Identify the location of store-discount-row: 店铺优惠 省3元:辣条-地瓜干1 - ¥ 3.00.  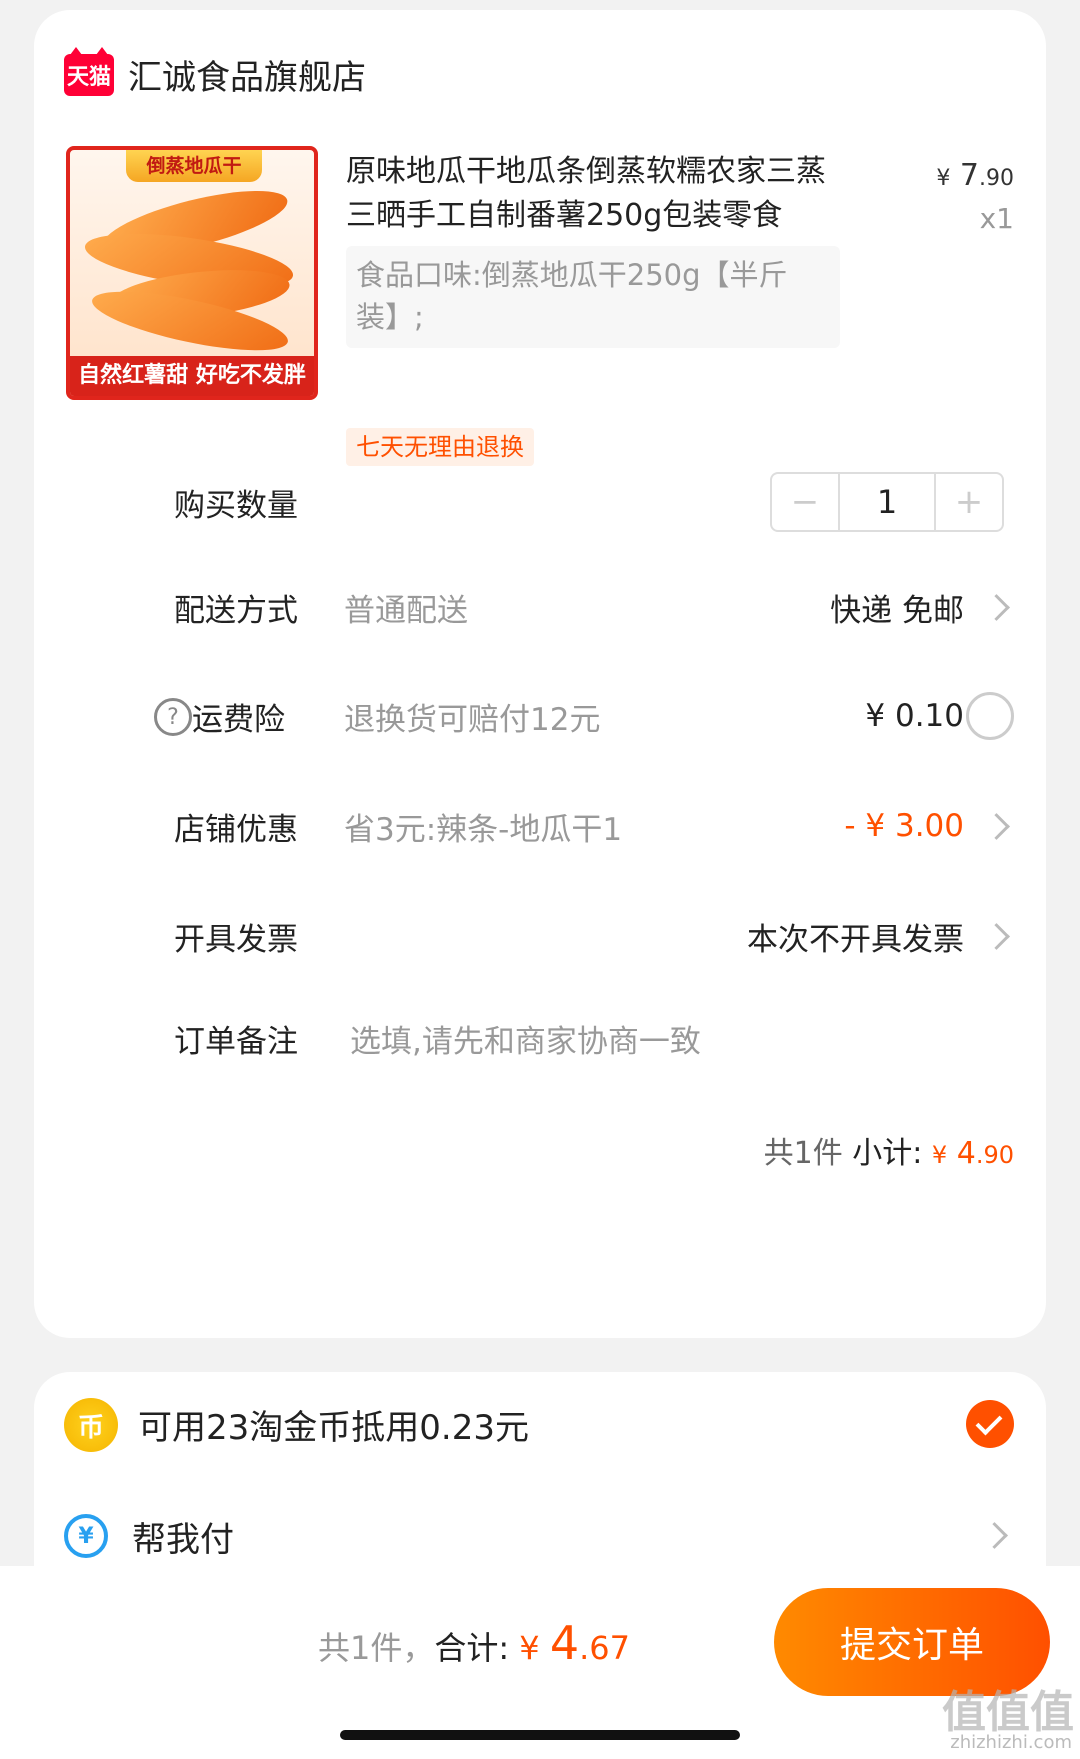
(540, 826).